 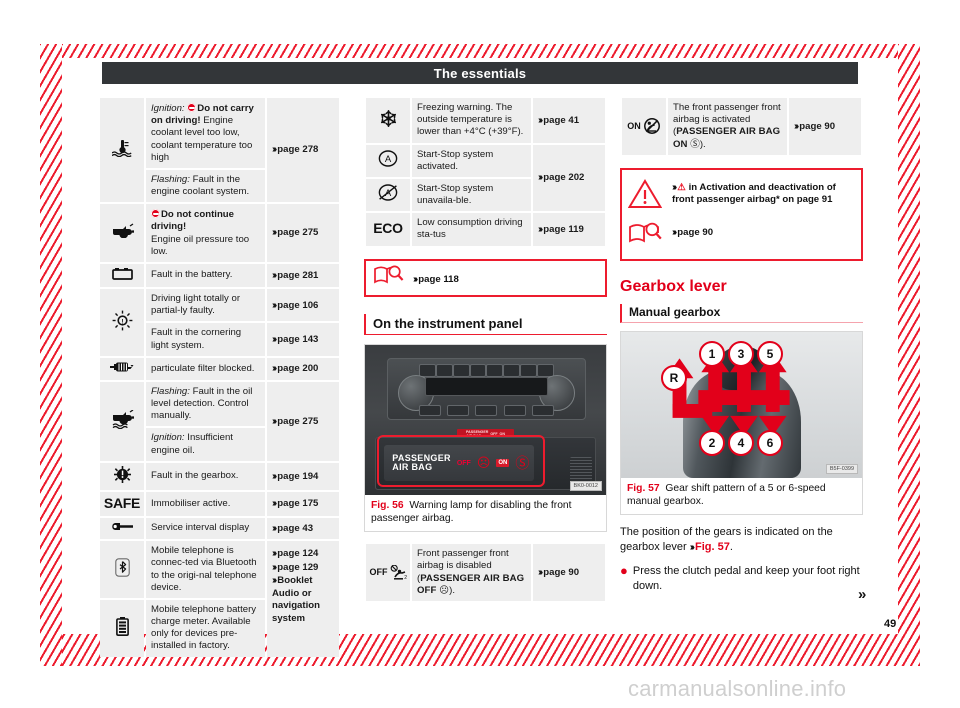 What do you see at coordinates (200, 245) in the screenshot?
I see `lamp-rest: Engine oil pressure too low.` at bounding box center [200, 245].